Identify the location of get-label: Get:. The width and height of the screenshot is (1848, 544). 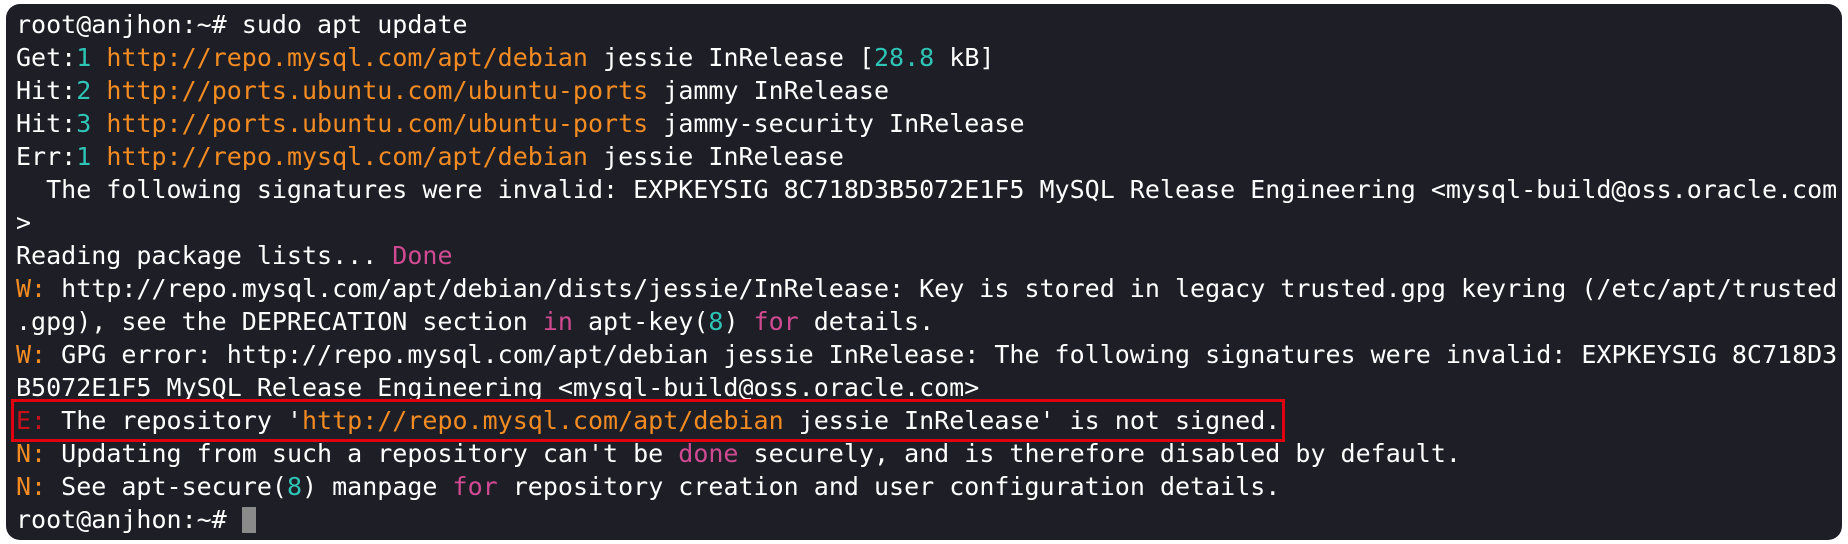
(46, 57).